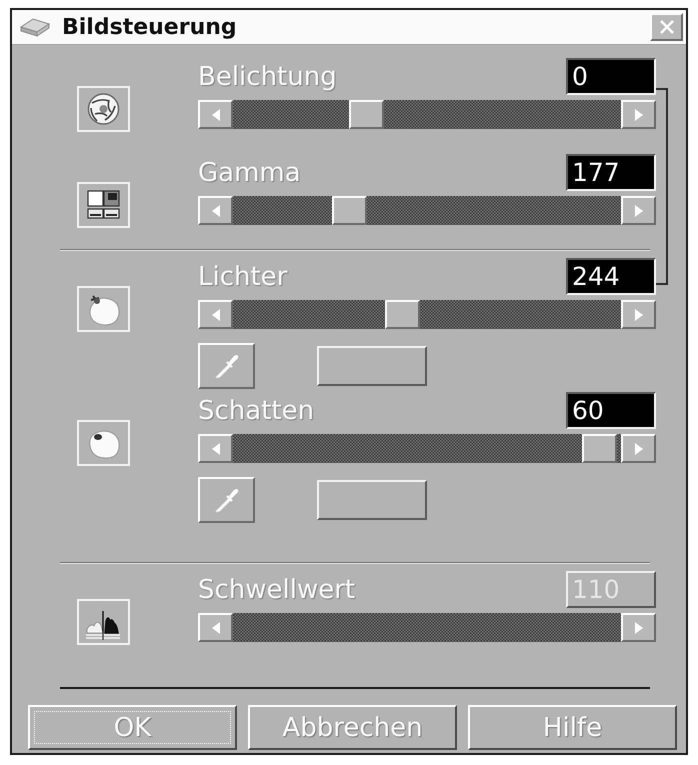  I want to click on window-title: Bildsteuerung, so click(150, 27).